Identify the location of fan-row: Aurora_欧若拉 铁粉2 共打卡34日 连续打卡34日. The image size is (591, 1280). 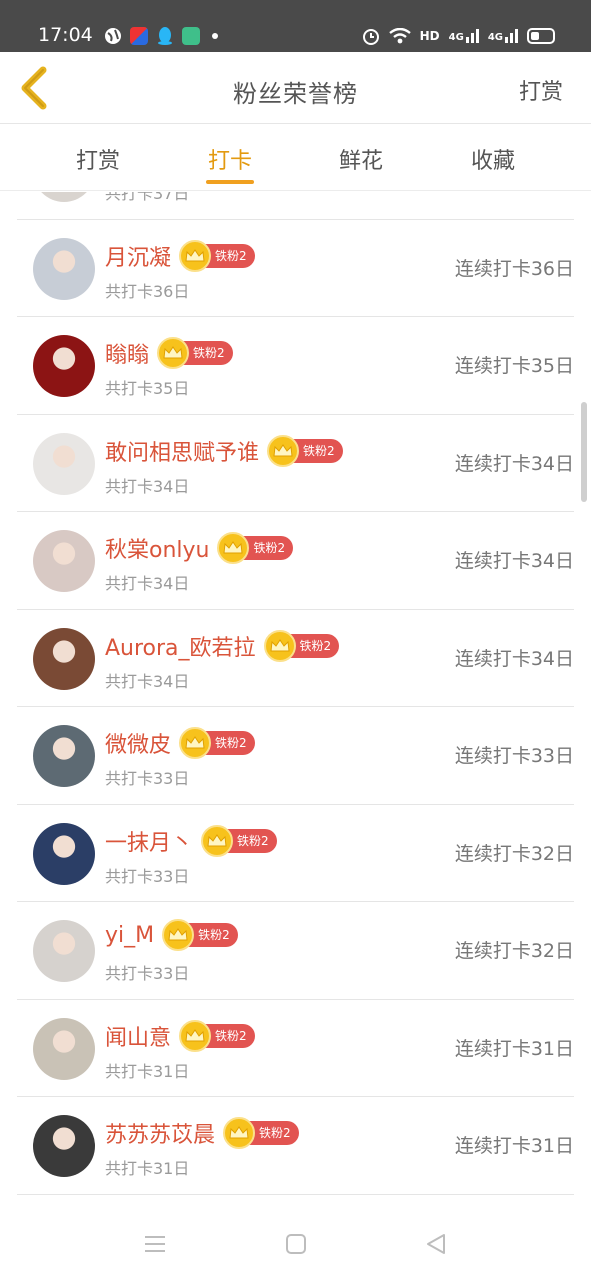
(295, 658).